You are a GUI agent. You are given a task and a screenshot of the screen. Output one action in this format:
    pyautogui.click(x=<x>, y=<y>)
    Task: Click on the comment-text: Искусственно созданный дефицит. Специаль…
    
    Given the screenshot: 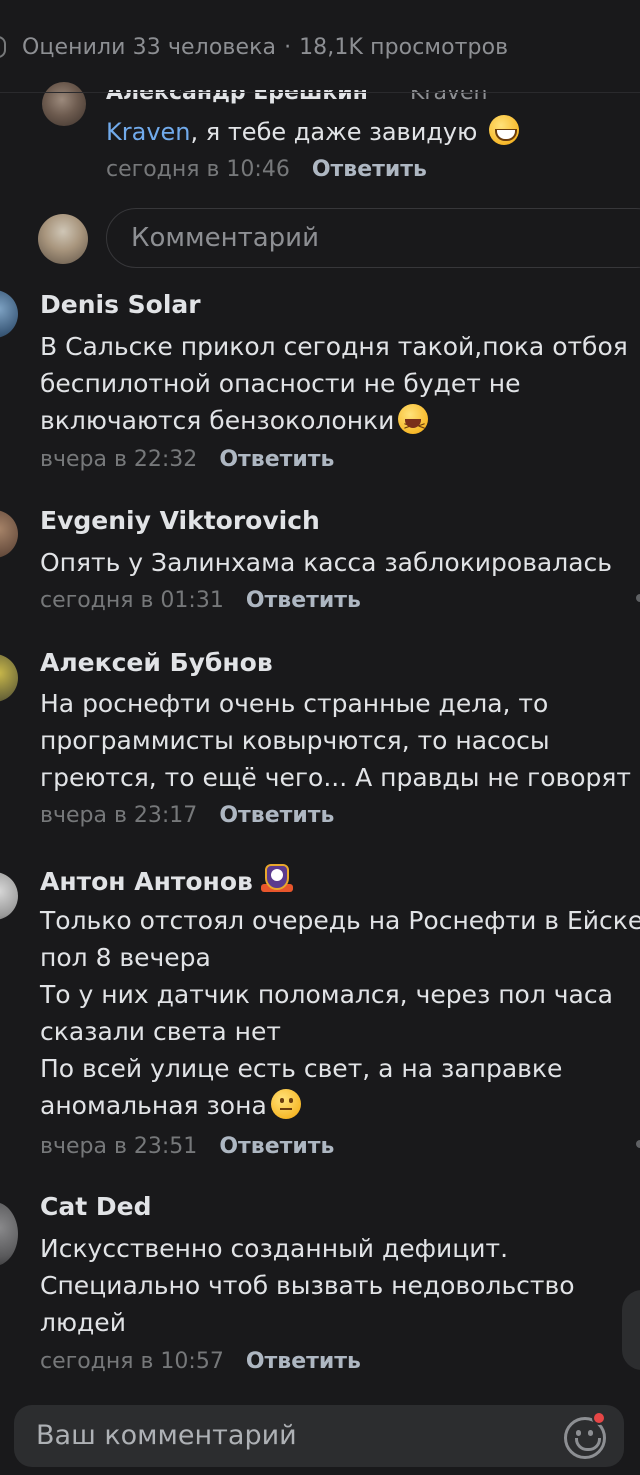 What is the action you would take?
    pyautogui.click(x=307, y=1285)
    